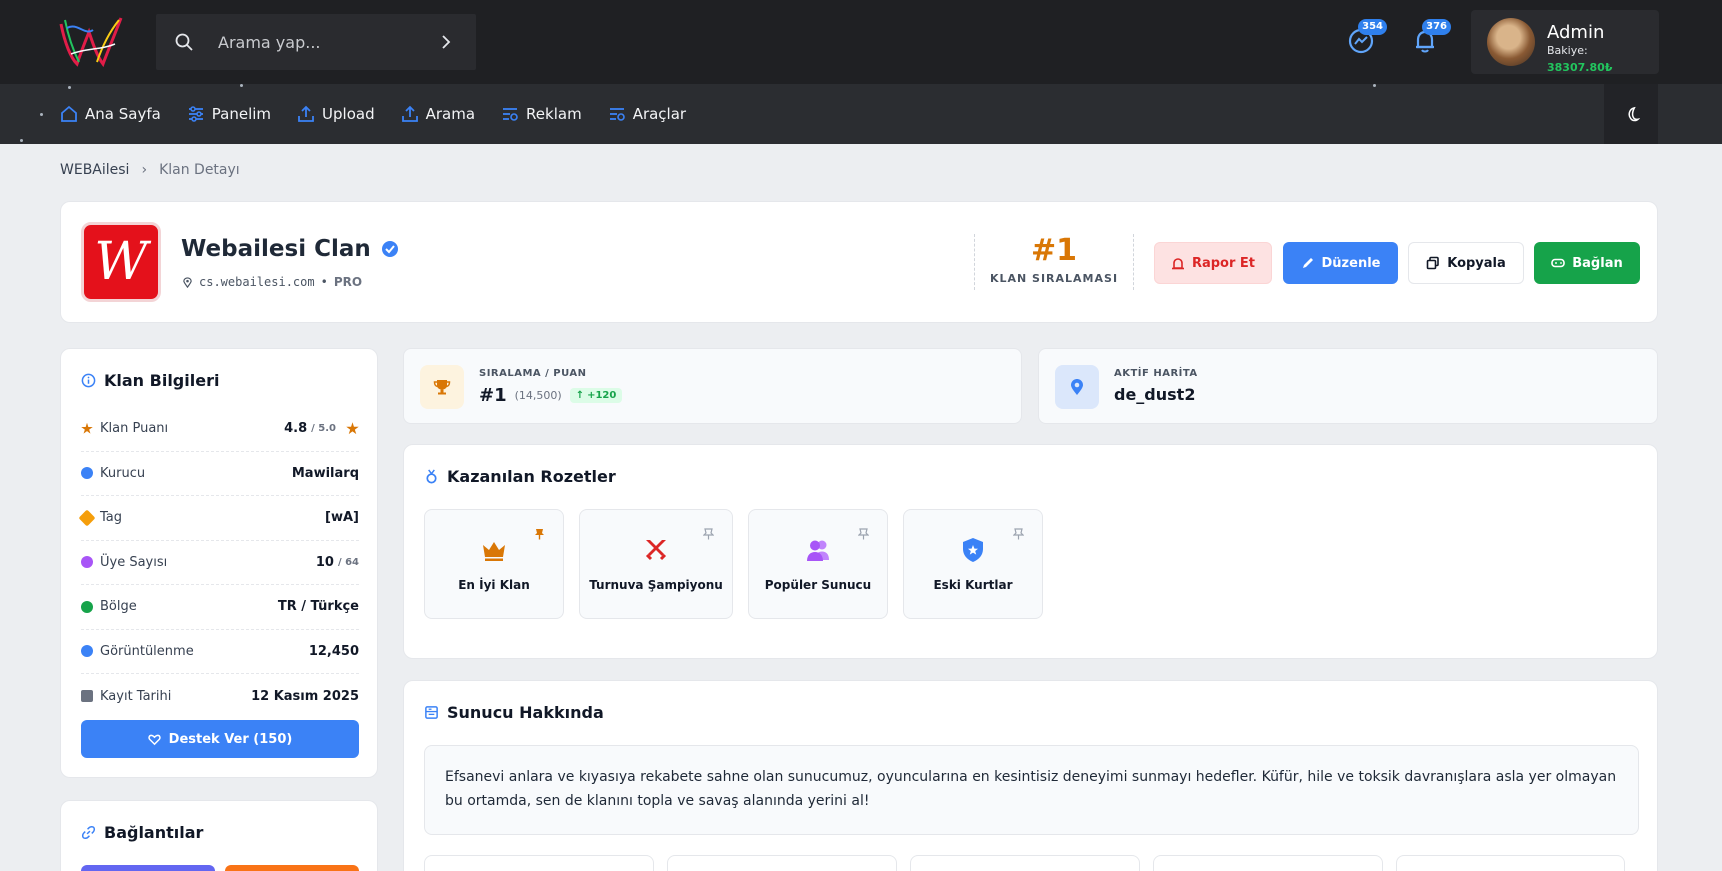  I want to click on search-icon, so click(184, 42).